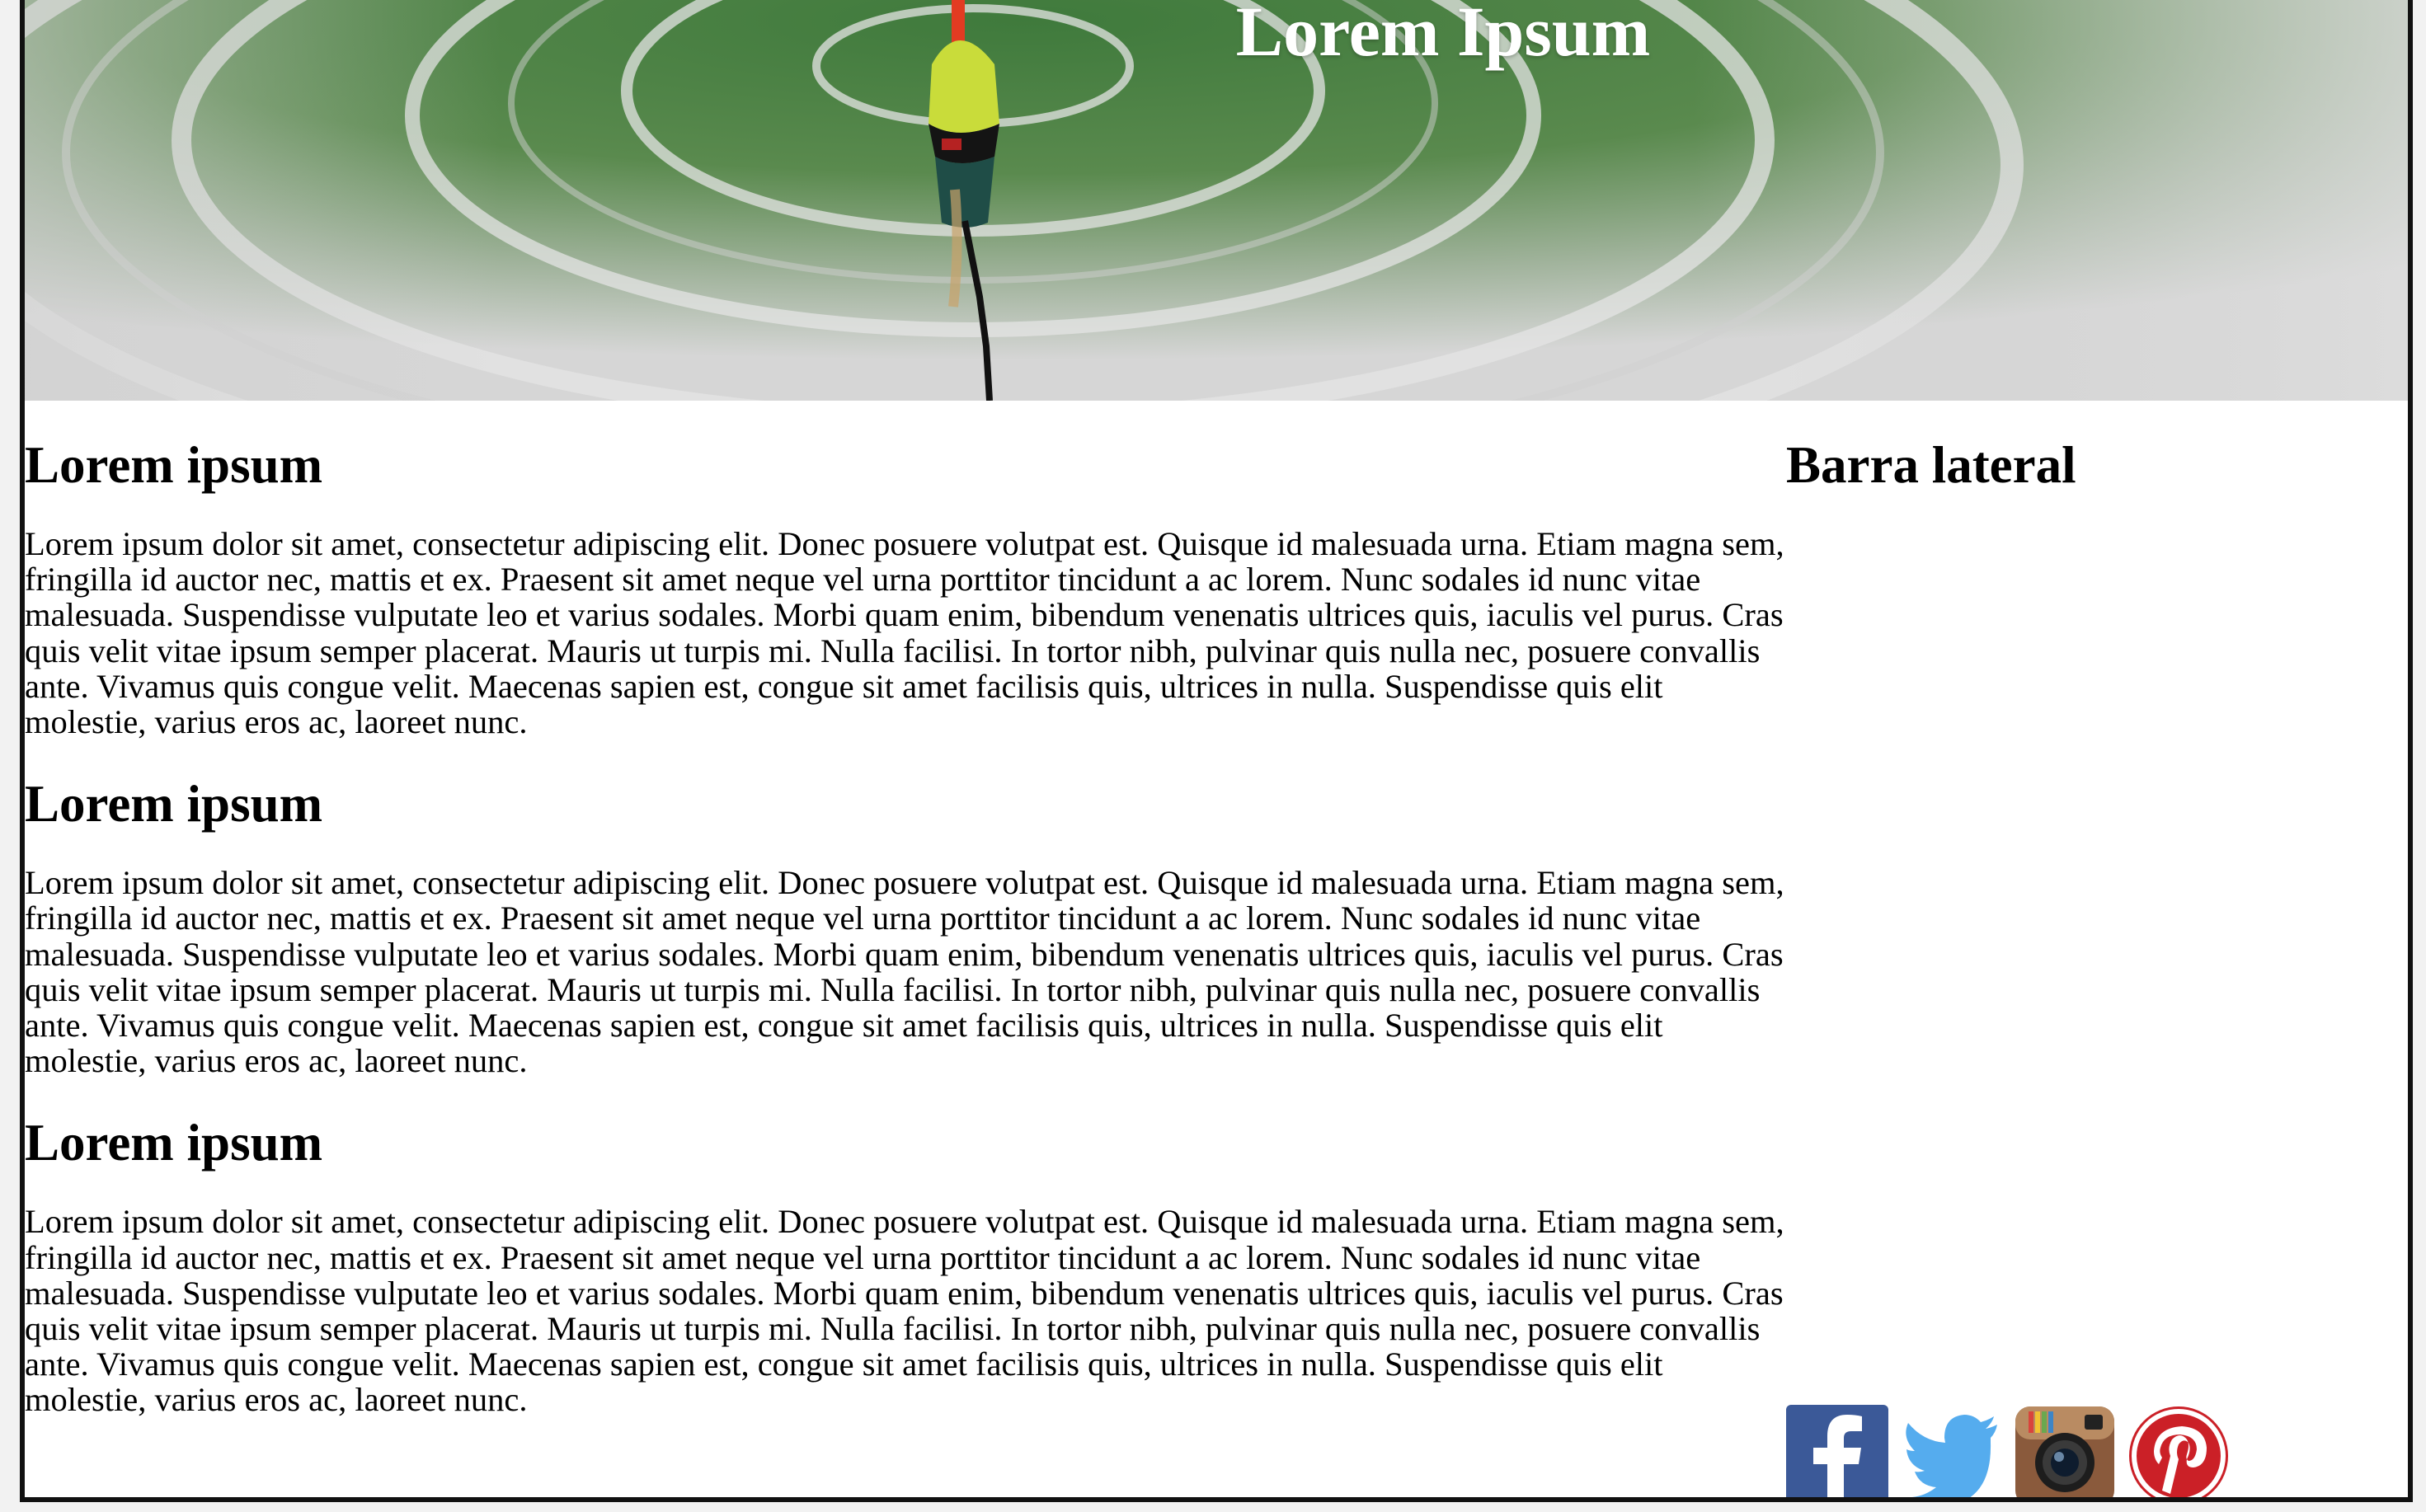 Image resolution: width=2426 pixels, height=1512 pixels. I want to click on facebook-link, so click(1837, 1451).